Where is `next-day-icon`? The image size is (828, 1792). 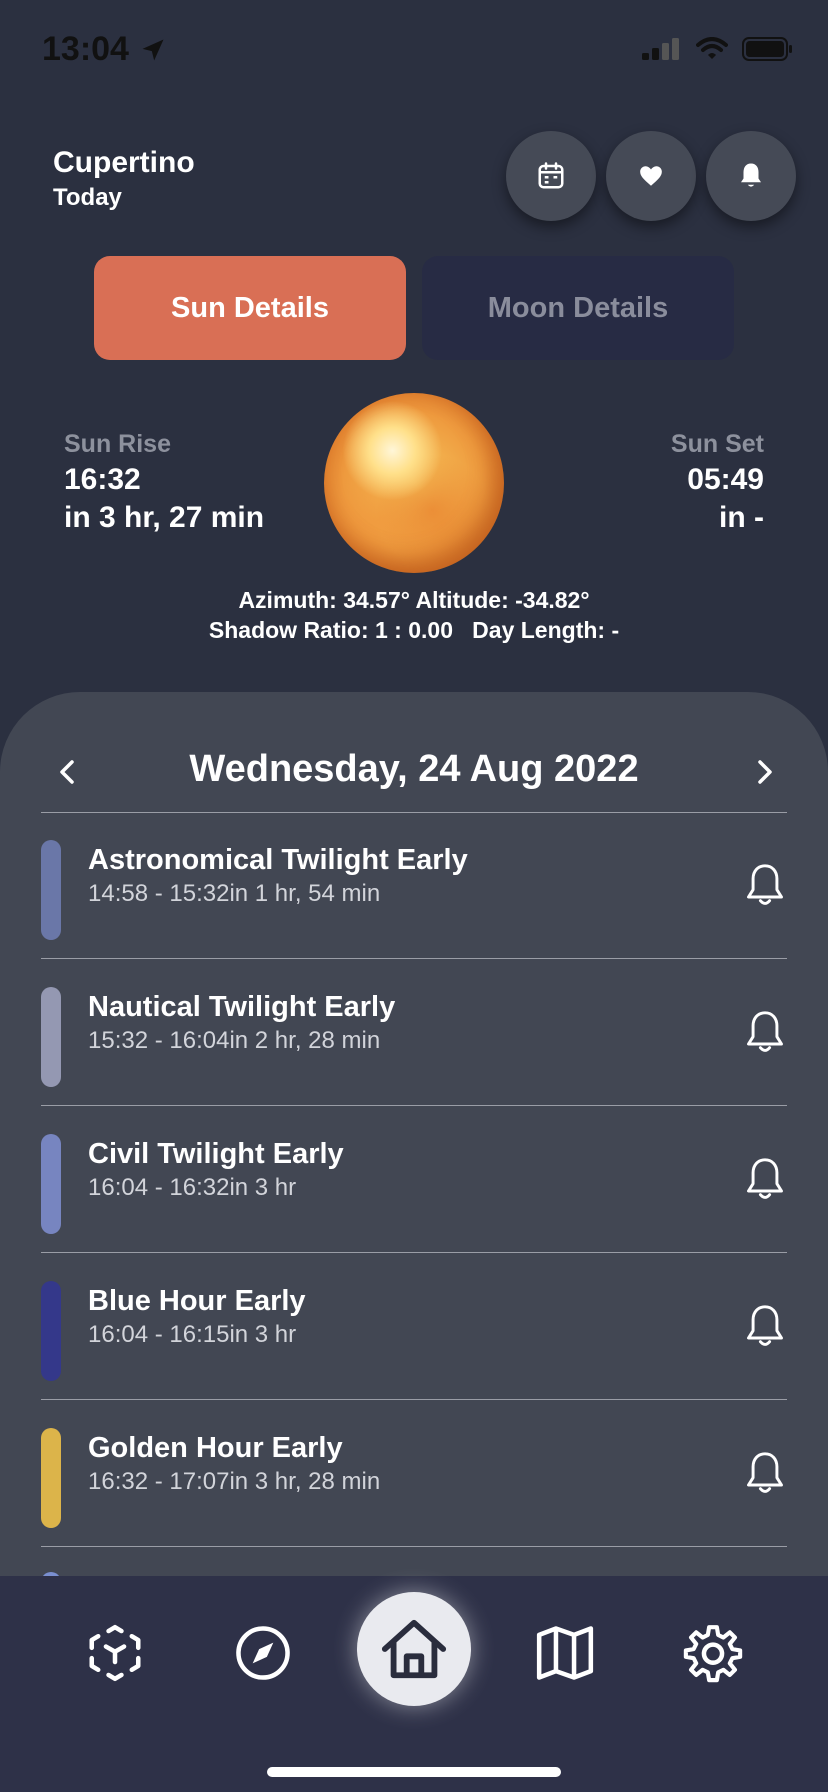 next-day-icon is located at coordinates (765, 772).